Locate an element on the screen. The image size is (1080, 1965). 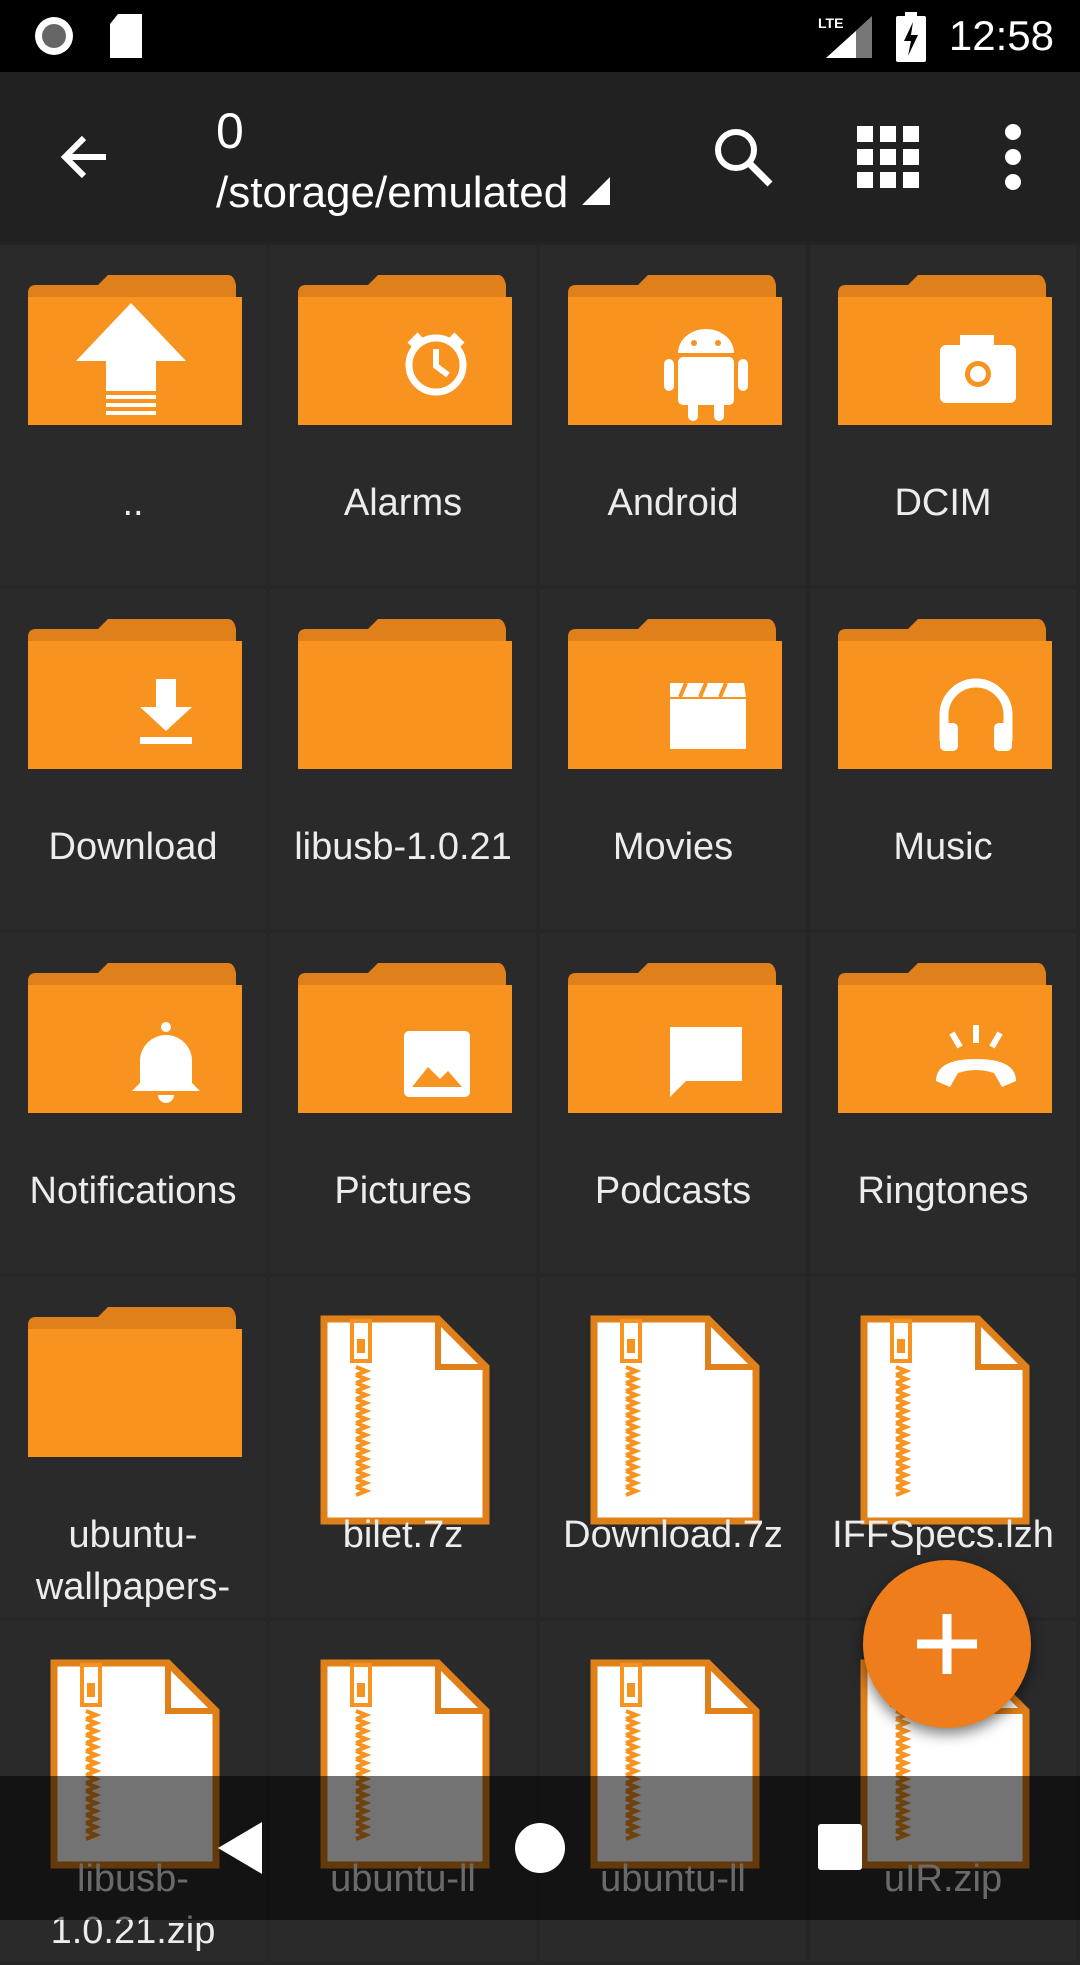
back-icon is located at coordinates (240, 1848).